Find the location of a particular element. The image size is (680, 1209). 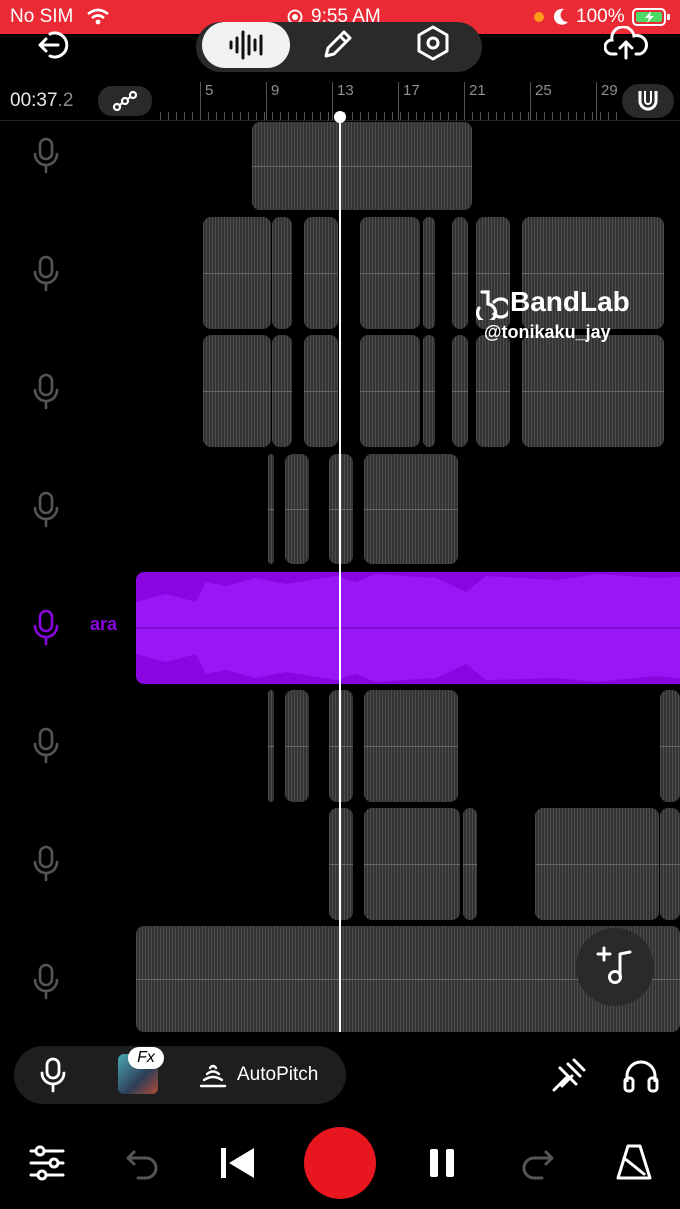

ruler-label: 5 is located at coordinates (209, 90).